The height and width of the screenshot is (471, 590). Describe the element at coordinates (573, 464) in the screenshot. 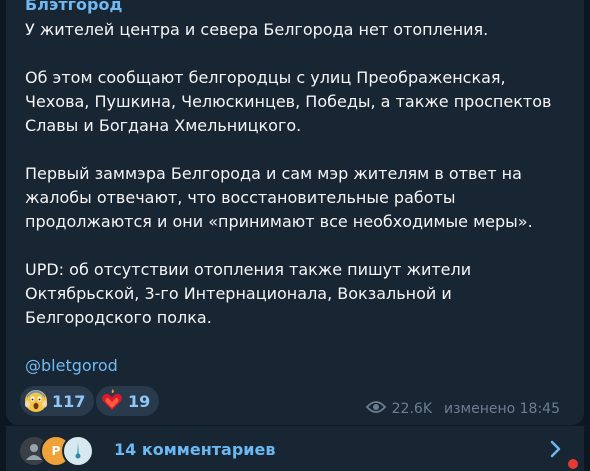

I see `unread-dot` at that location.